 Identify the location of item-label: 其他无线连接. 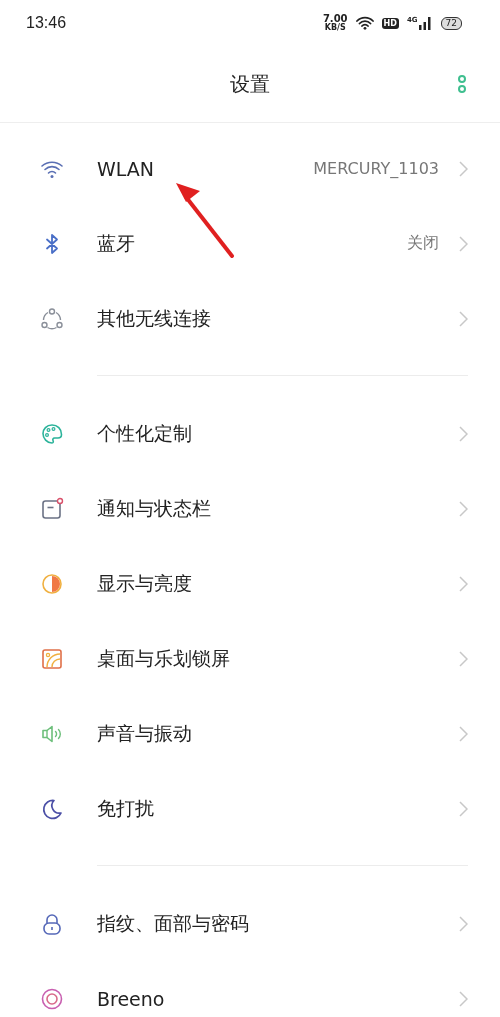
(154, 318).